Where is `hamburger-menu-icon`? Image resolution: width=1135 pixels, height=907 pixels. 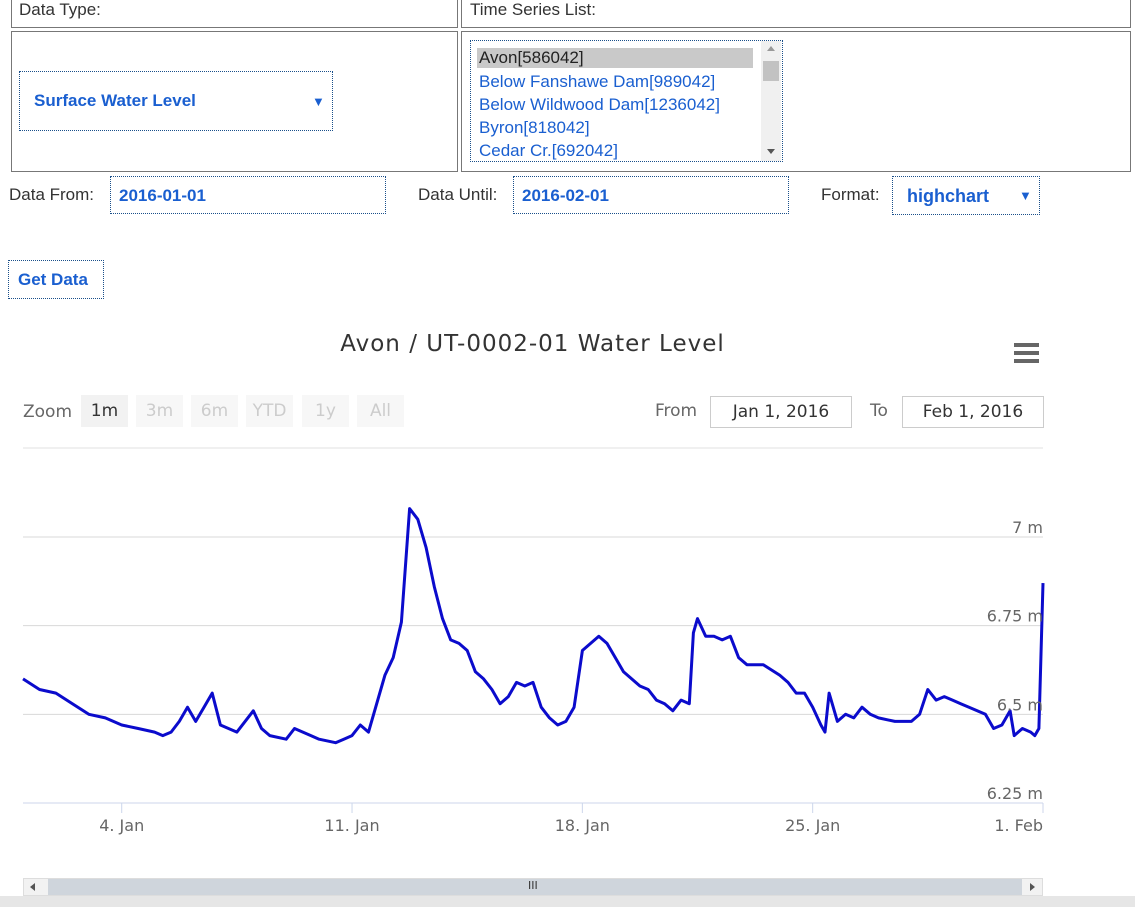
hamburger-menu-icon is located at coordinates (1027, 353).